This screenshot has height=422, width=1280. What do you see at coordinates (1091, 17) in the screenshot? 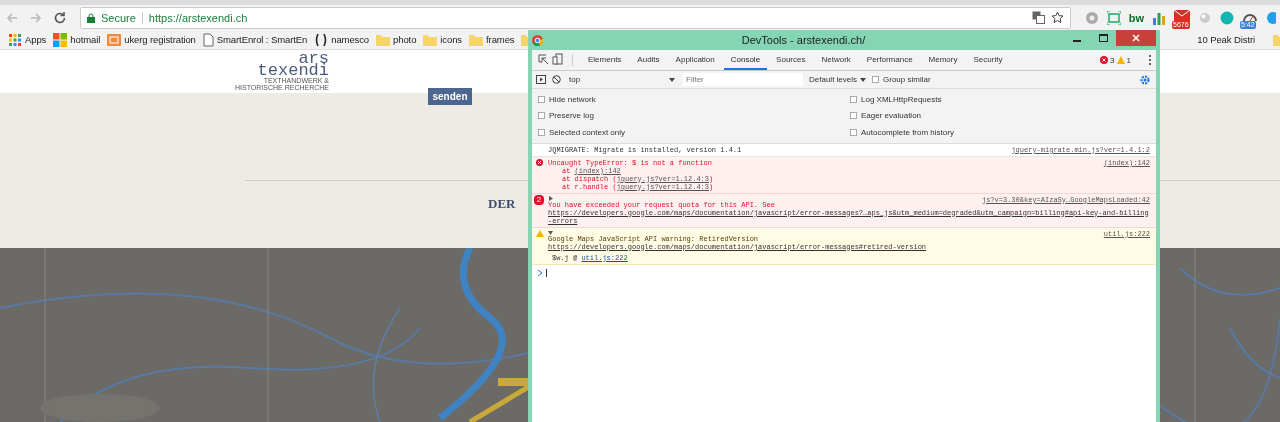
I see `disc-icon` at bounding box center [1091, 17].